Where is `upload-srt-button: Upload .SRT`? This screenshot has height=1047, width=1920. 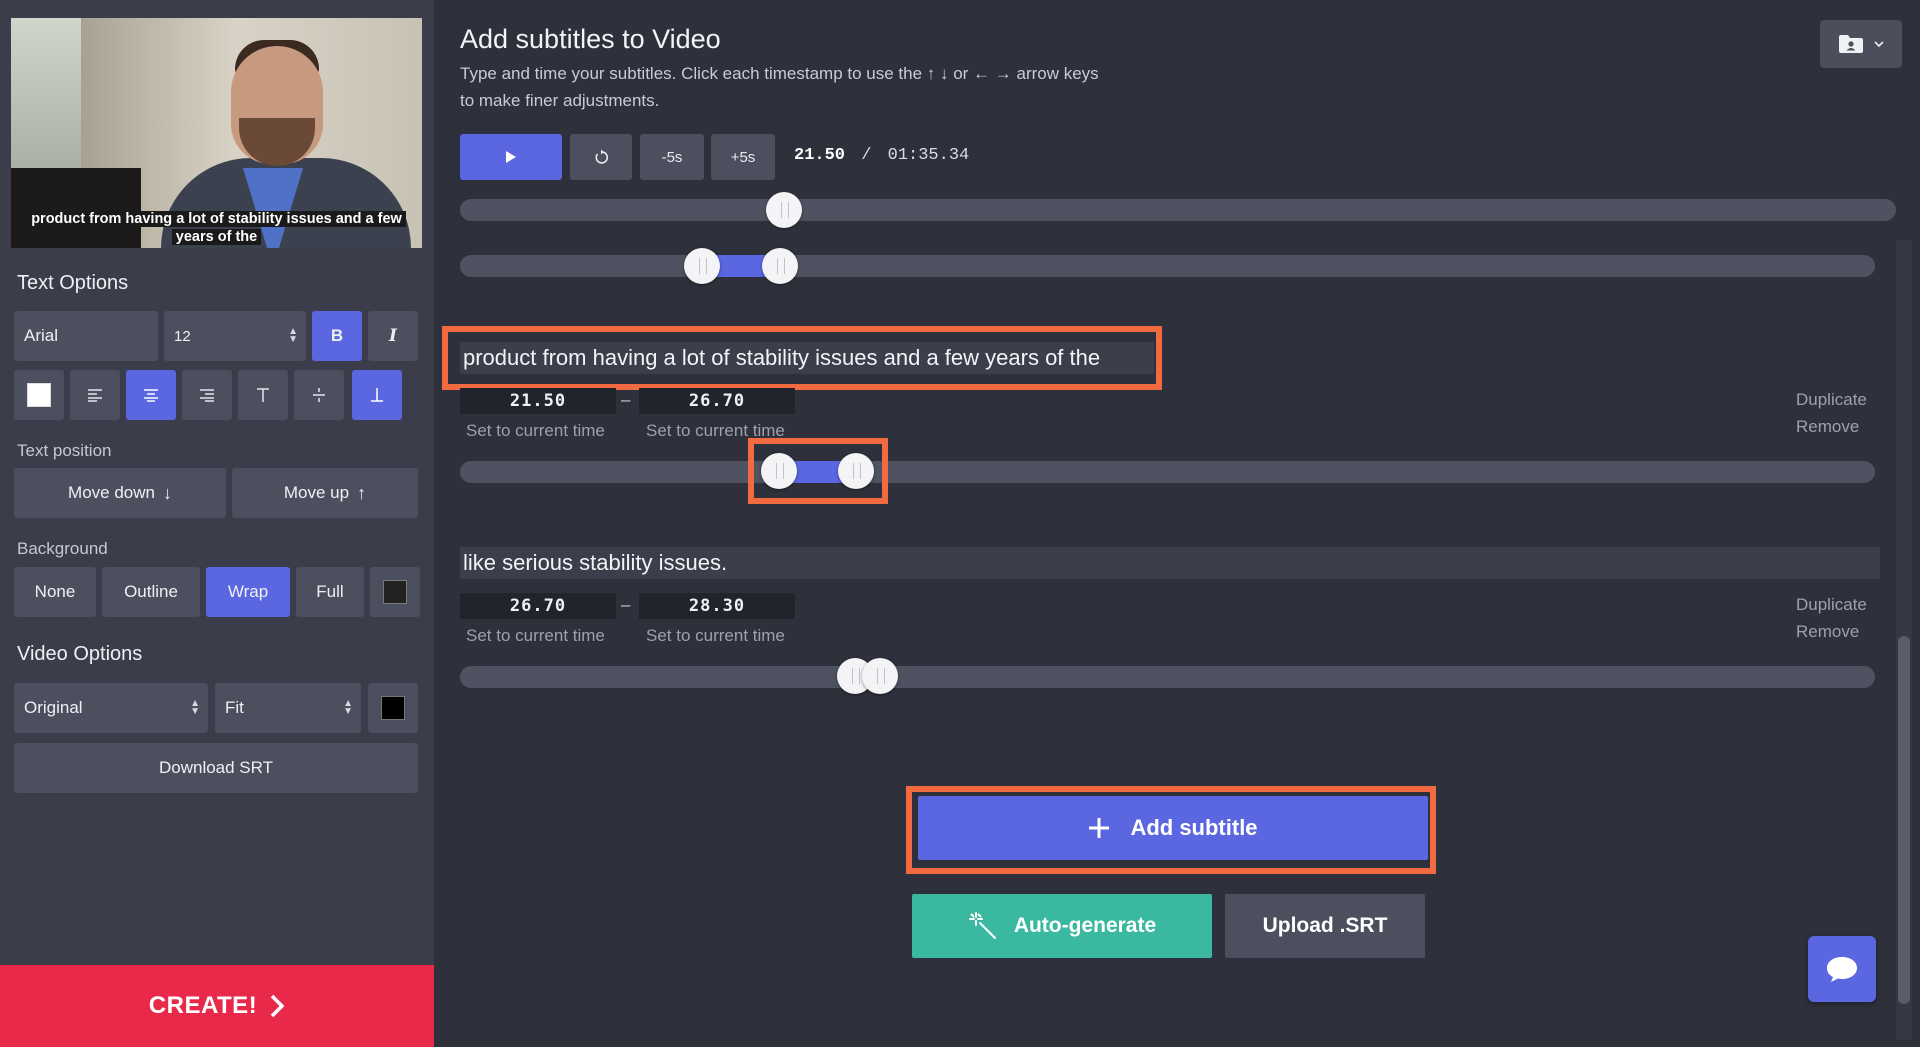 upload-srt-button: Upload .SRT is located at coordinates (1325, 926).